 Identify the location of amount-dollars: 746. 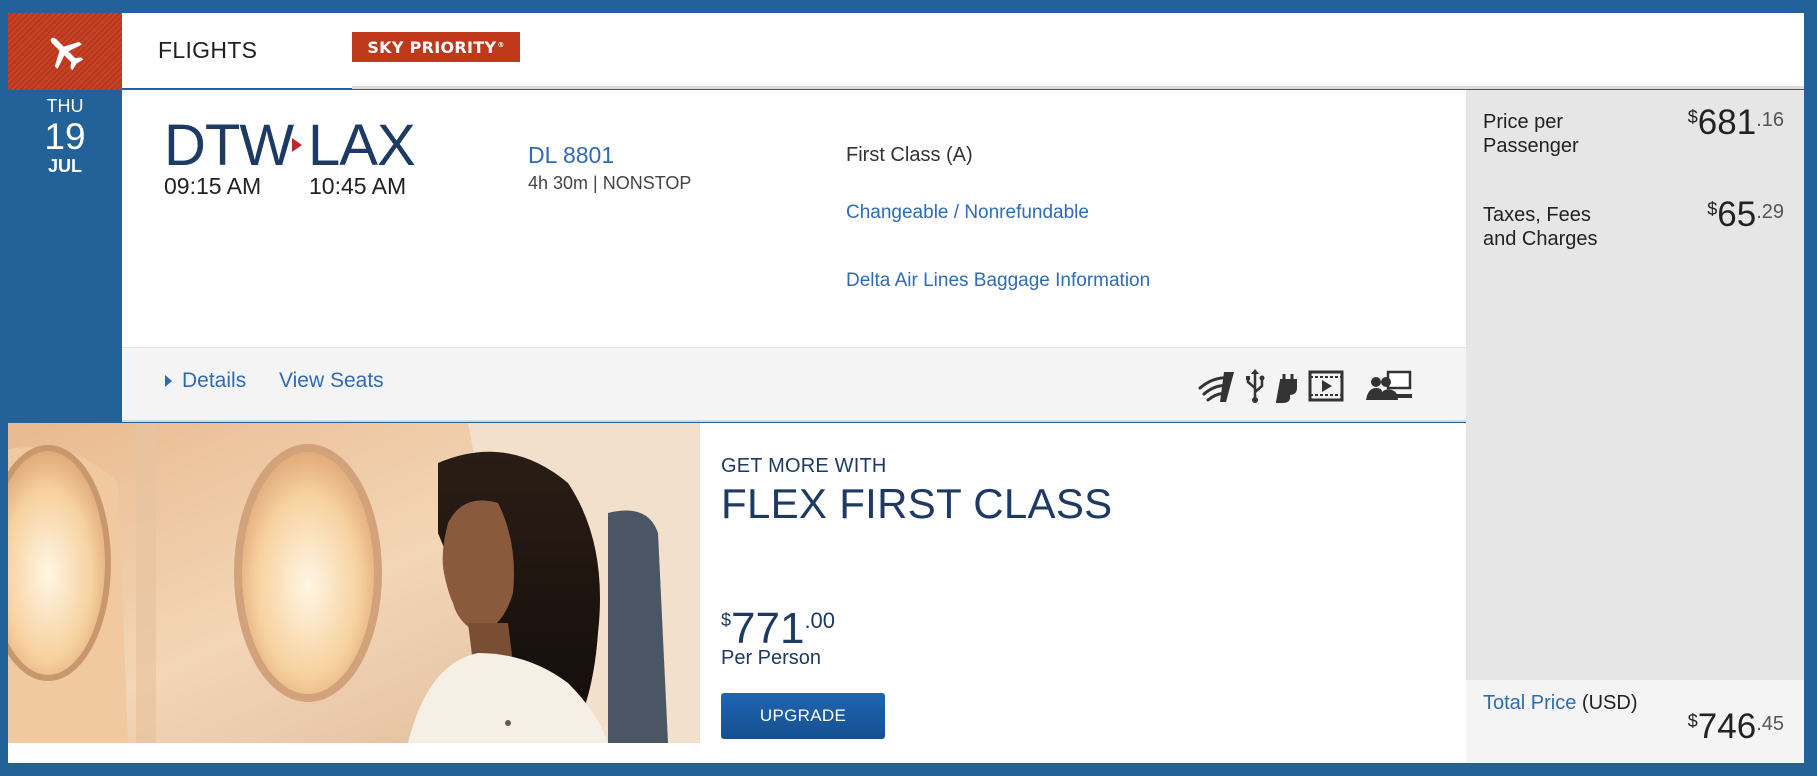
(1727, 726).